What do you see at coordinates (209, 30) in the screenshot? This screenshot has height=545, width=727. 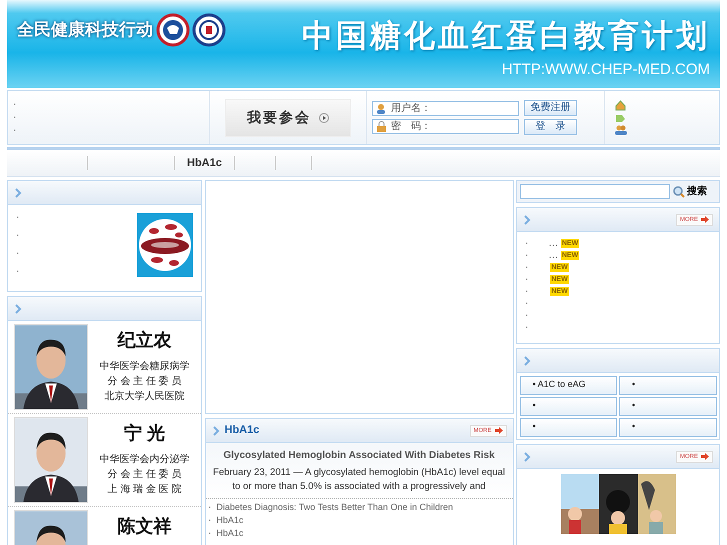 I see `round-logo-icon` at bounding box center [209, 30].